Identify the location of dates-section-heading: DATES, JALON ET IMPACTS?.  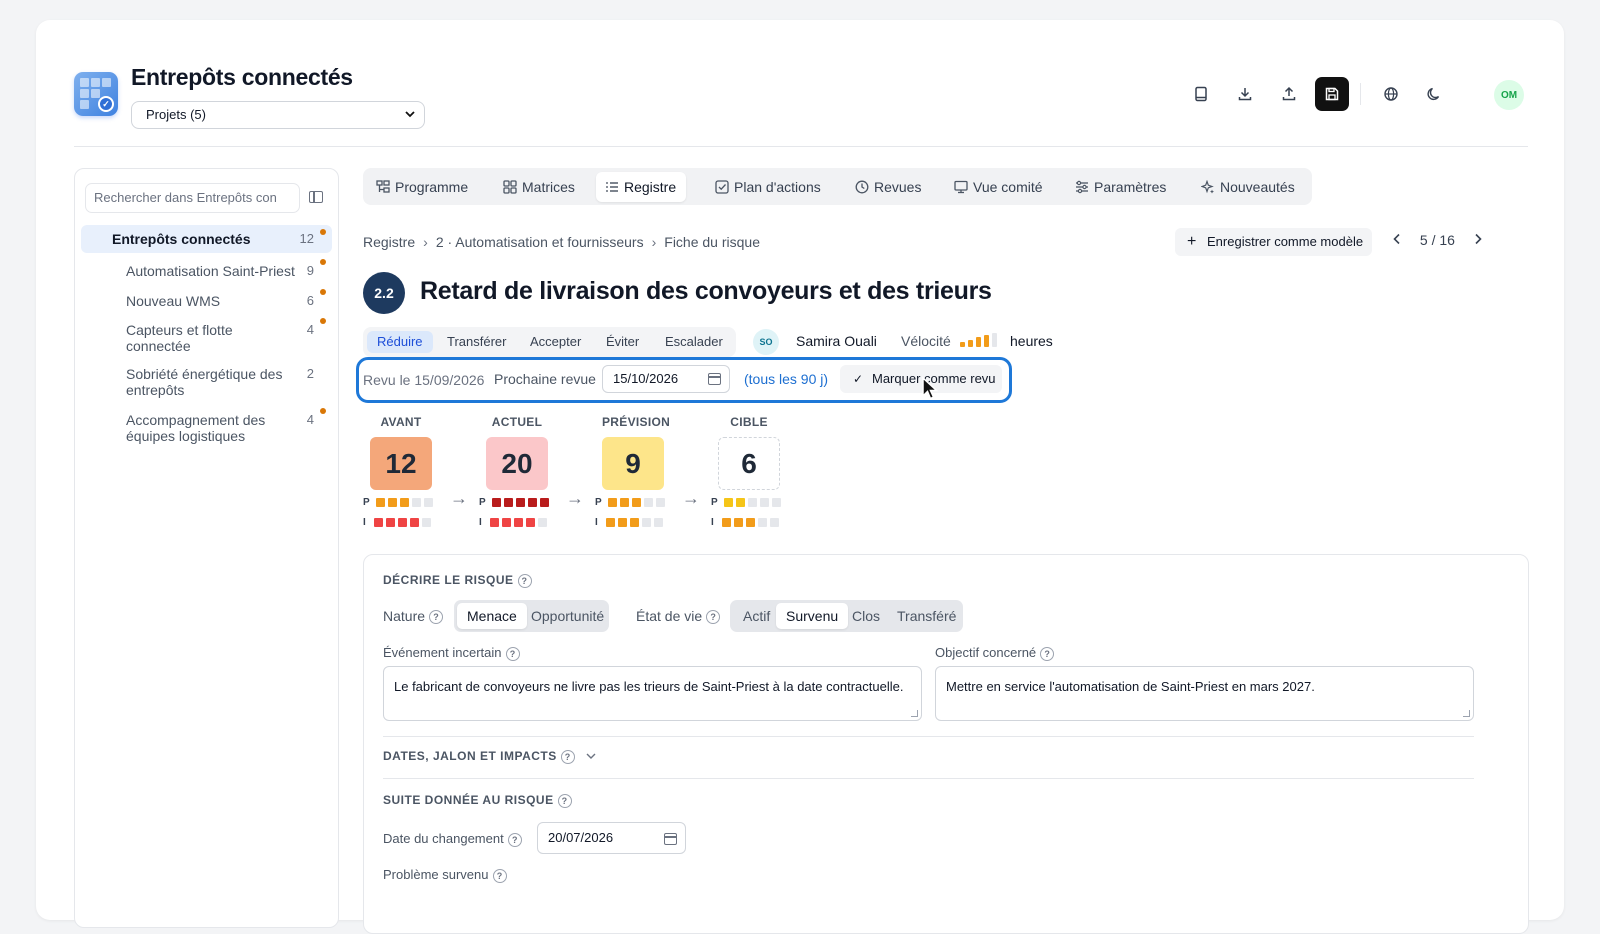
(490, 756).